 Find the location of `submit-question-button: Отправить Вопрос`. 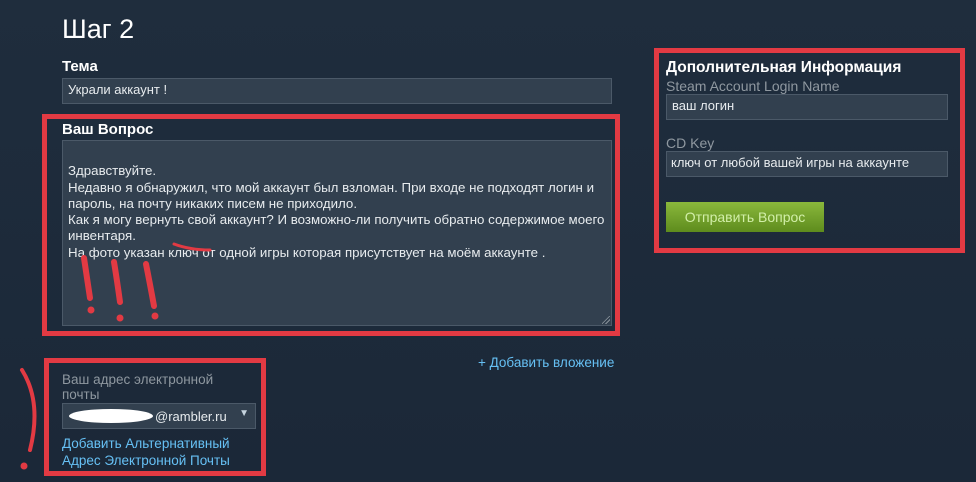

submit-question-button: Отправить Вопрос is located at coordinates (745, 217).